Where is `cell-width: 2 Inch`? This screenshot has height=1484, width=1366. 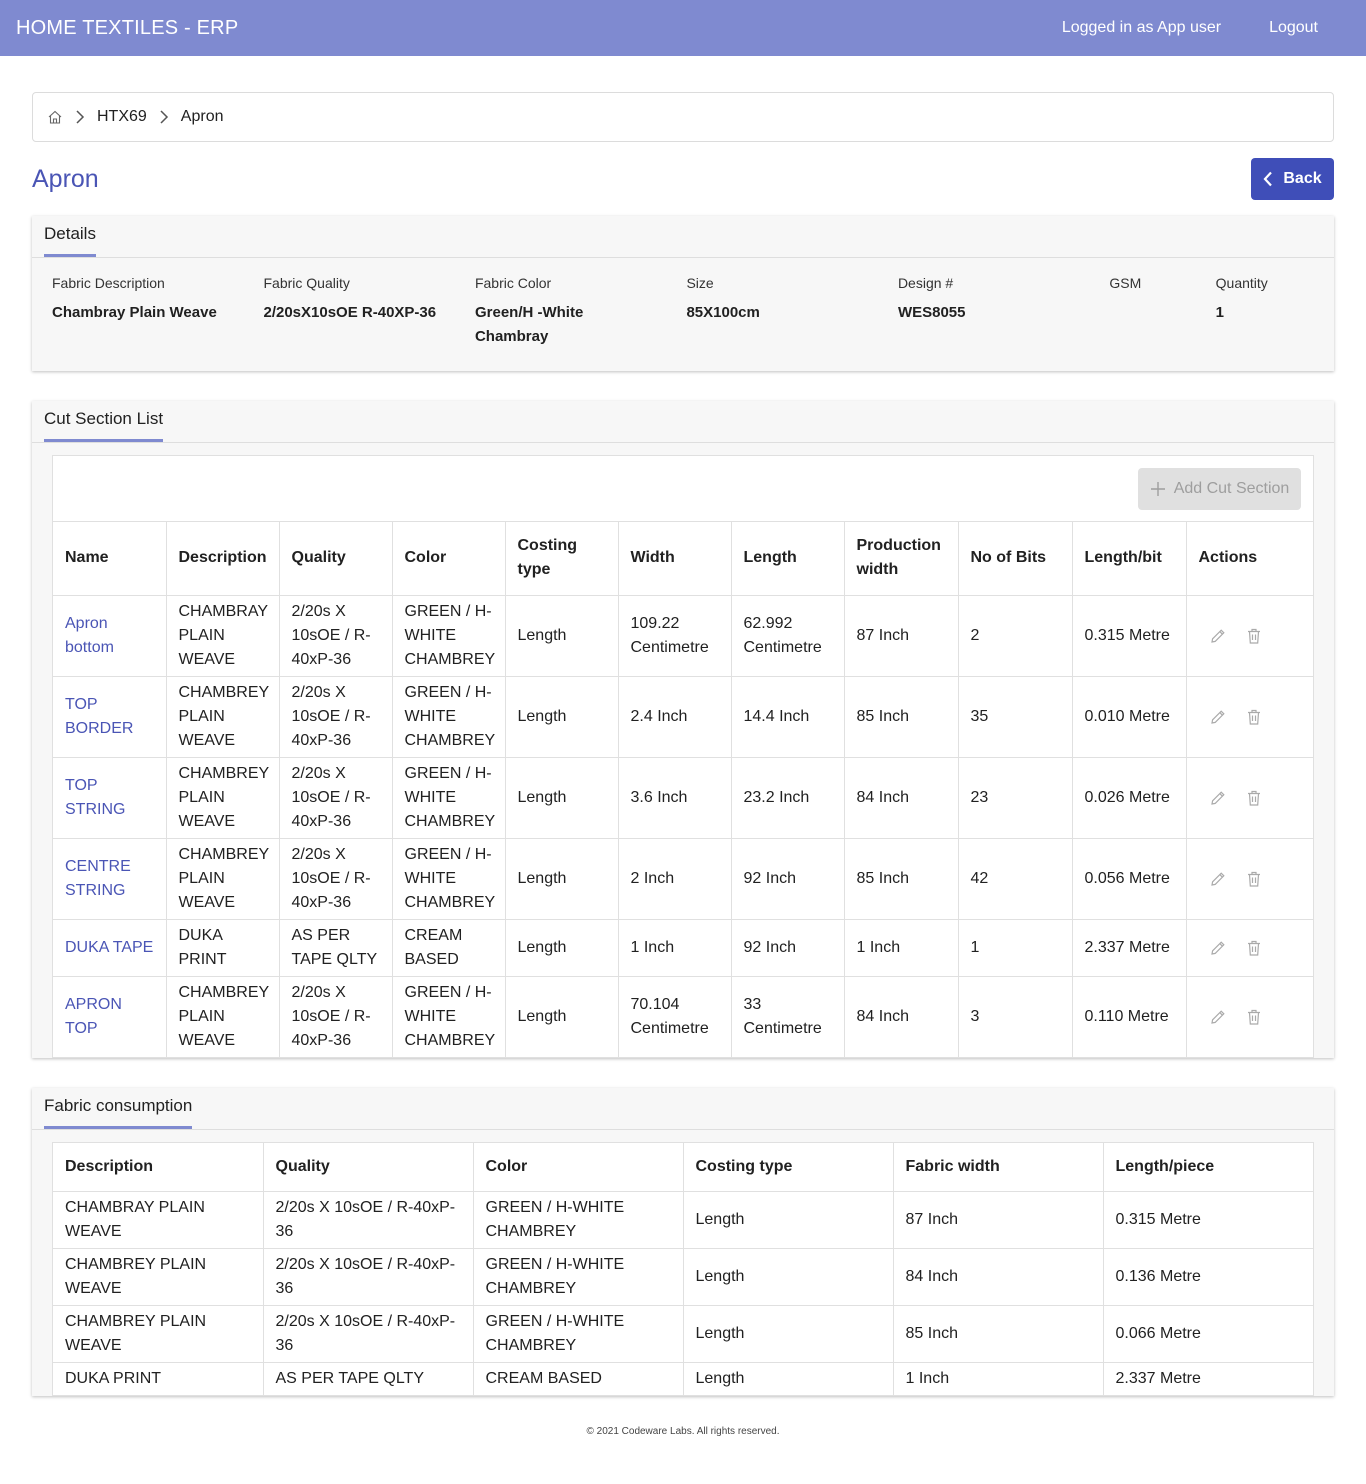
cell-width: 2 Inch is located at coordinates (675, 879).